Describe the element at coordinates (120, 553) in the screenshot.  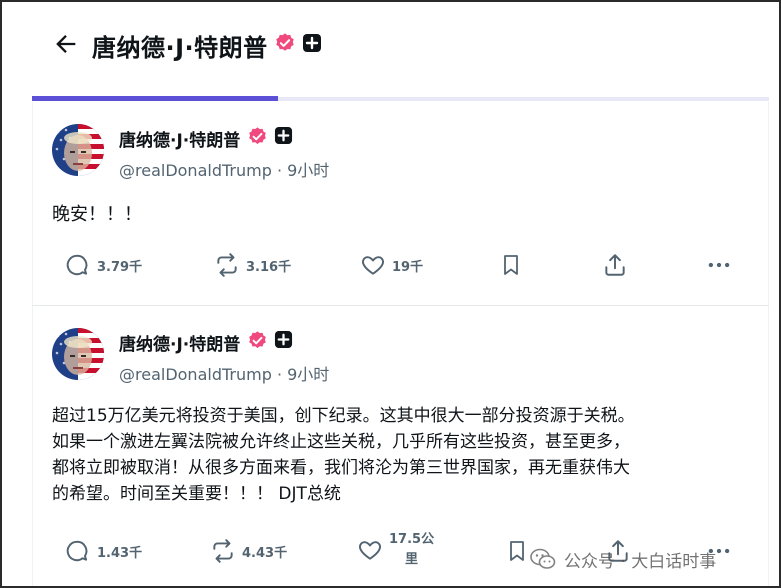
I see `reply-count: 1.43千` at that location.